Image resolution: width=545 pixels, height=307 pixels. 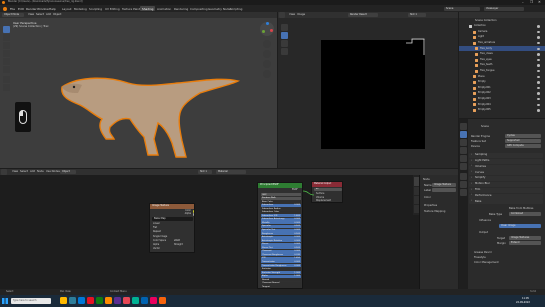 I want to click on outliner-row: Trex_teeth, so click(x=502, y=65).